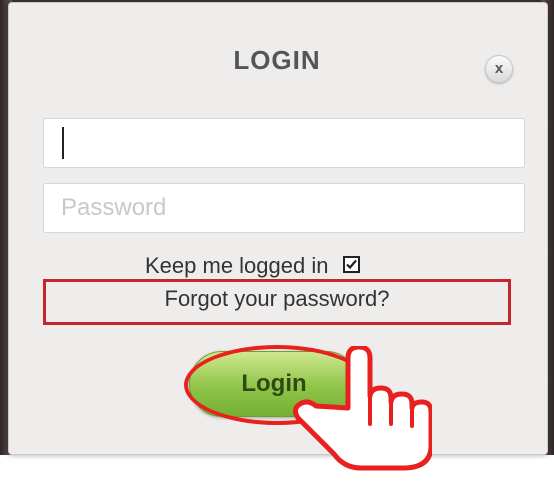 The width and height of the screenshot is (554, 490). What do you see at coordinates (277, 299) in the screenshot?
I see `forgot-password-link: Forgot your password?` at bounding box center [277, 299].